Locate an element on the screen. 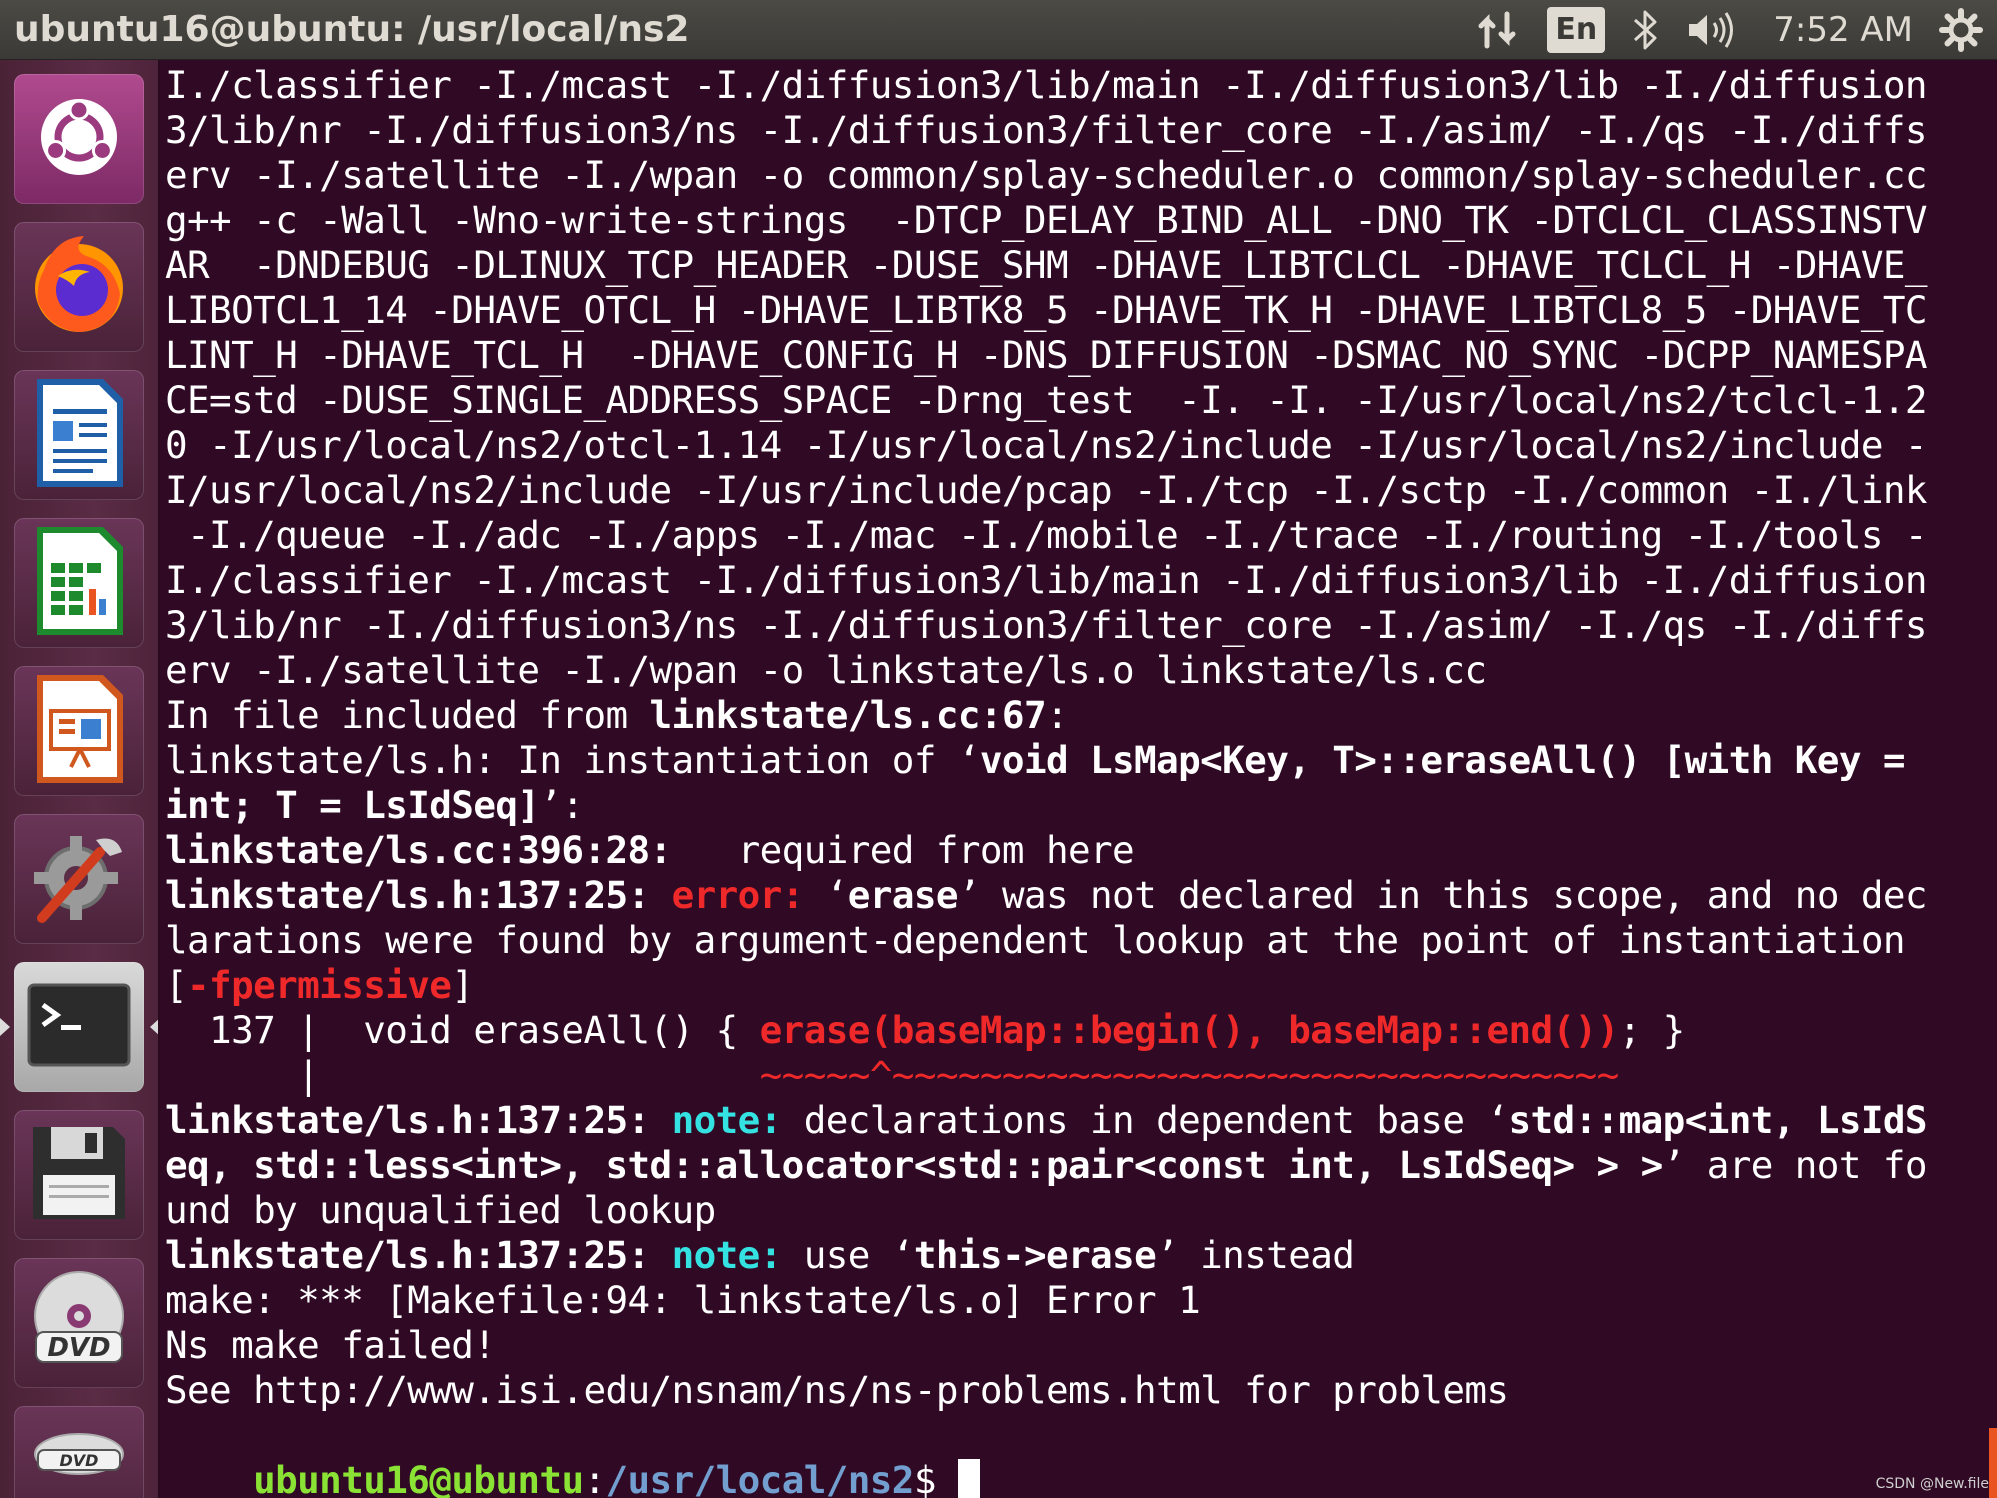  calc-spreadsheet-icon is located at coordinates (79, 583).